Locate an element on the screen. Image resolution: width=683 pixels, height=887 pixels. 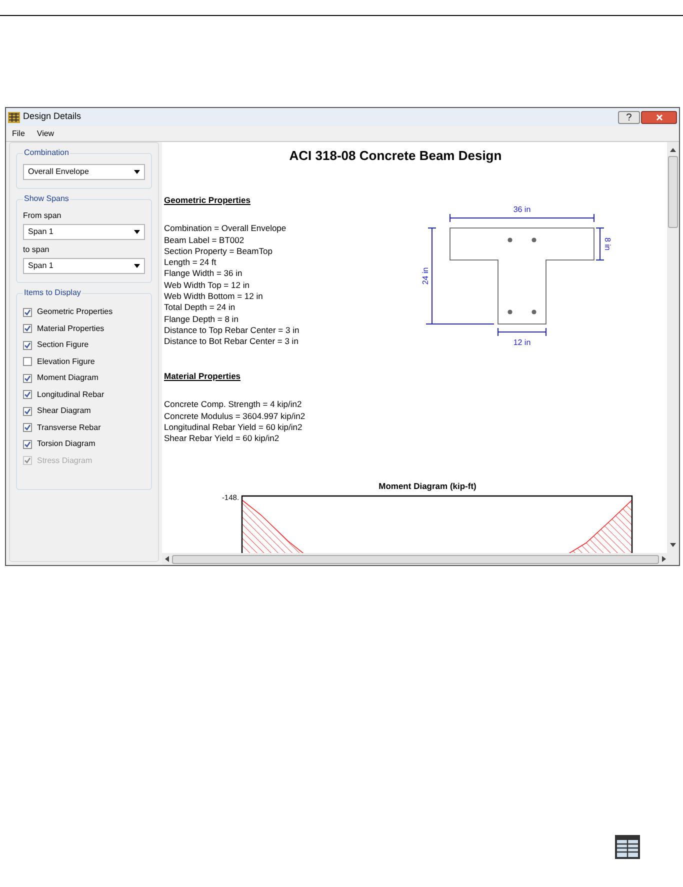
section-heading: Geometric Properties is located at coordinates (208, 200).